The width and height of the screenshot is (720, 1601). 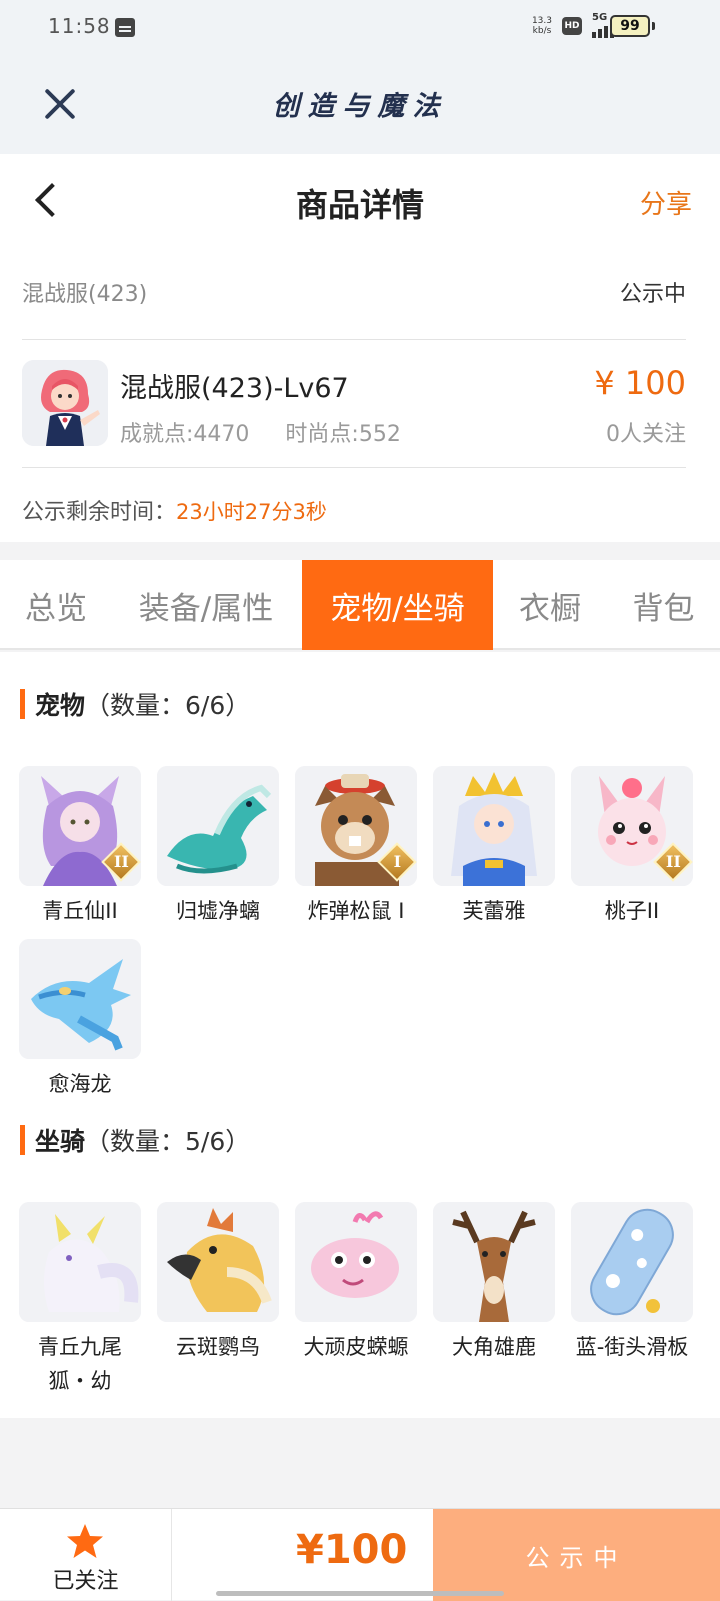 I want to click on skateboard-icon, so click(x=632, y=1262).